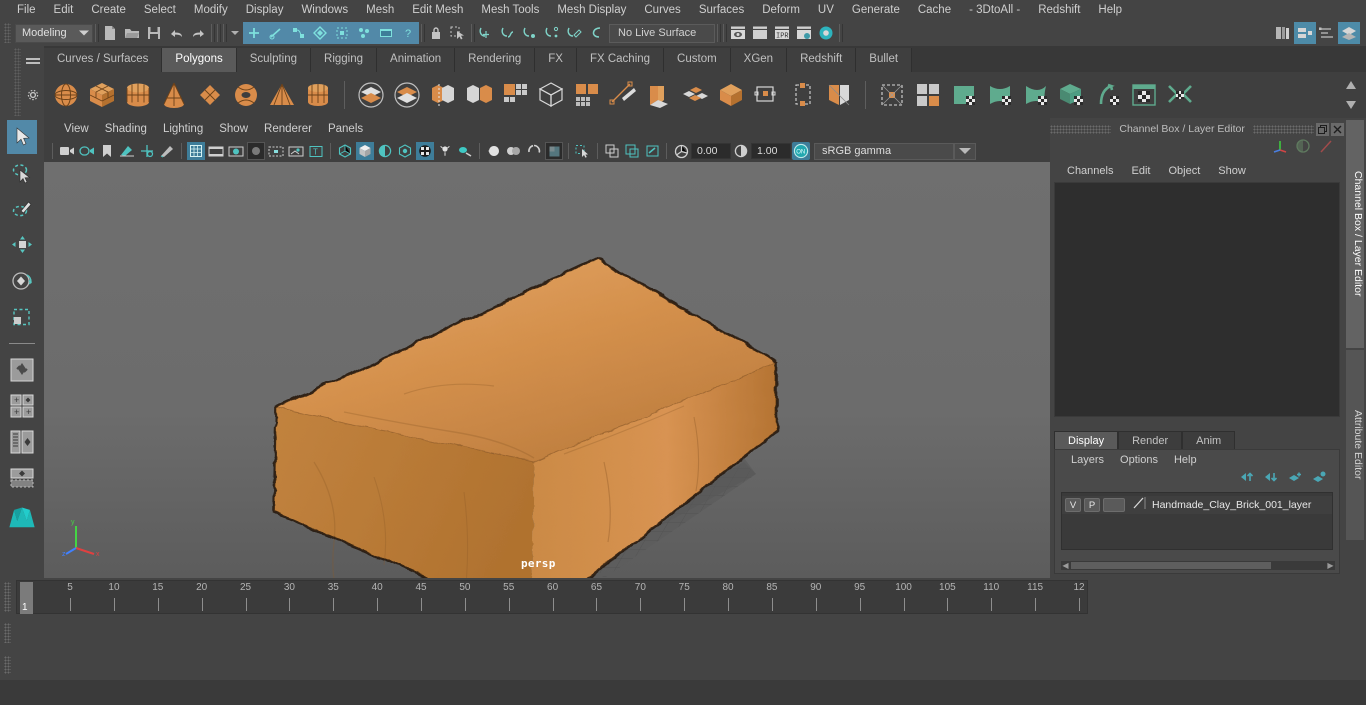 Image resolution: width=1366 pixels, height=705 pixels. I want to click on shelf-tab-xgen: XGen, so click(759, 60).